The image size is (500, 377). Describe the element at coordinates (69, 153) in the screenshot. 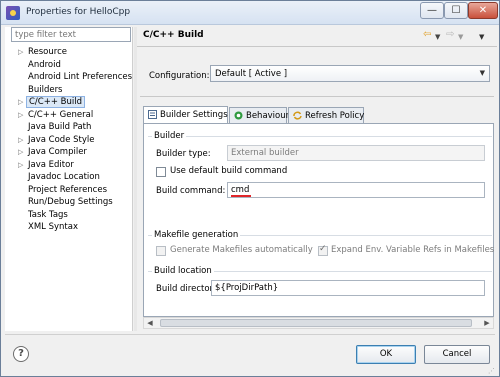

I see `tree-item-java-compiler: ▷ Java Compiler` at that location.